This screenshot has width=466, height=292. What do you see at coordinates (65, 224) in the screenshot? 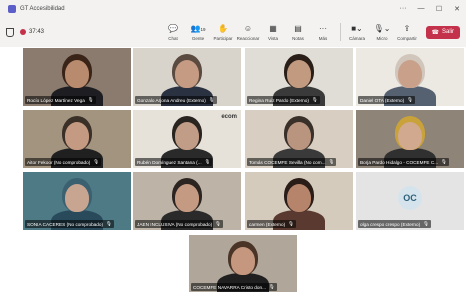
I see `participant-name: SONIA CACERES (No comprobado)` at bounding box center [65, 224].